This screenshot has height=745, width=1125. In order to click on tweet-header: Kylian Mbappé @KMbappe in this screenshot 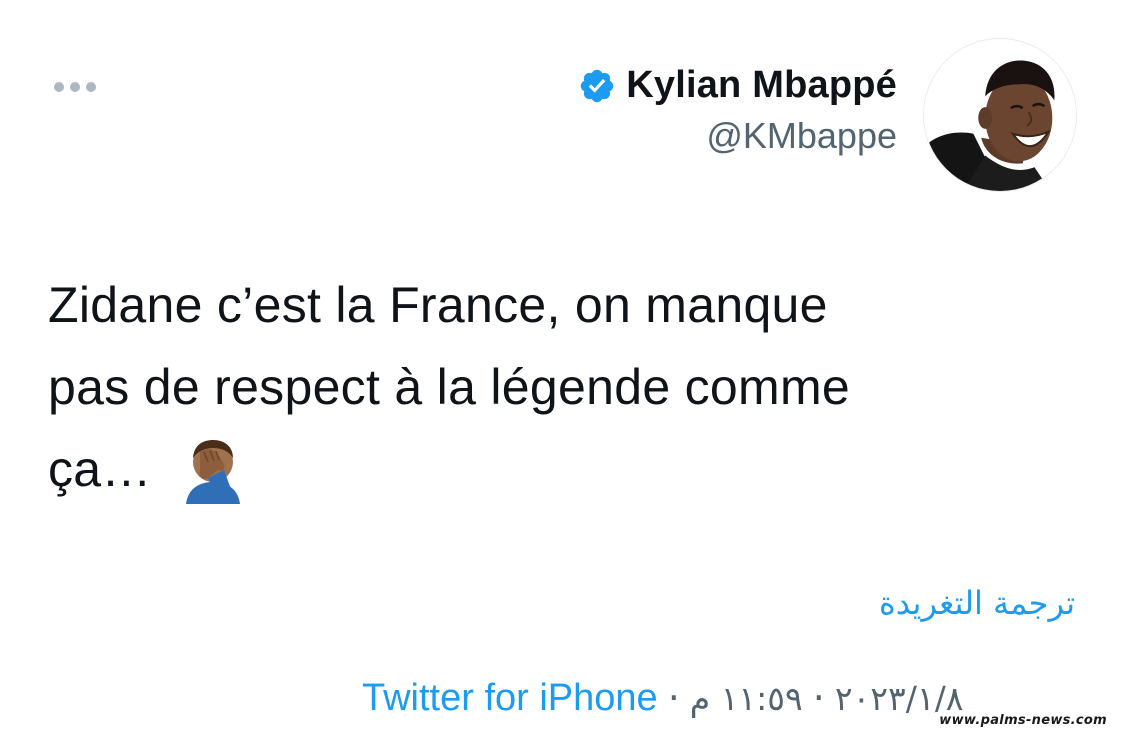, I will do `click(737, 110)`.